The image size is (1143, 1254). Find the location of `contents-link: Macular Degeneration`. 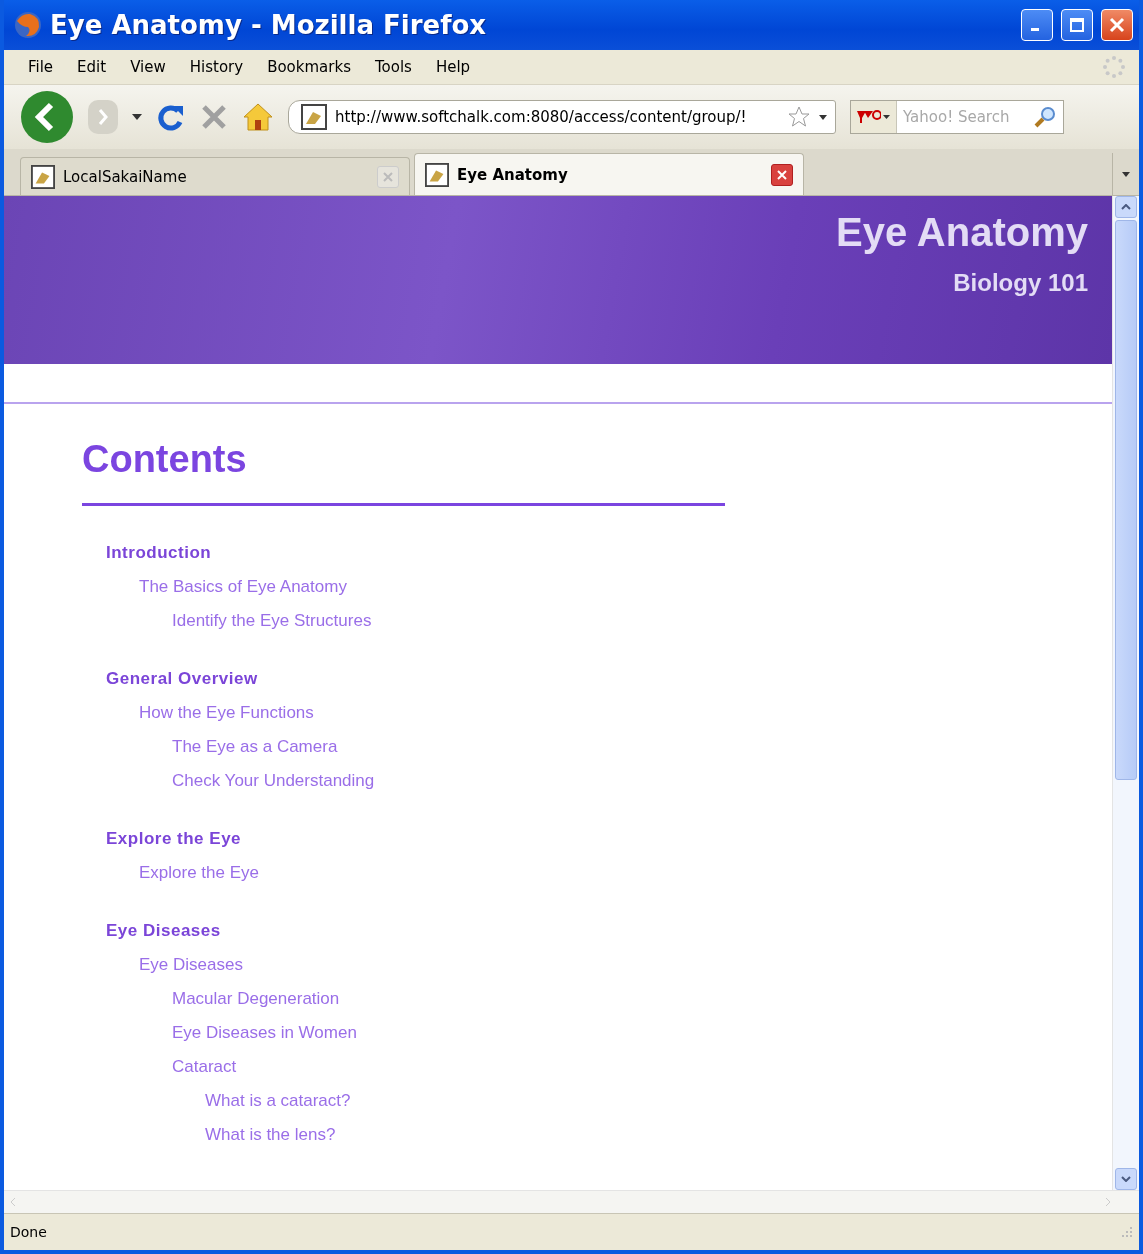

contents-link: Macular Degeneration is located at coordinates (256, 999).